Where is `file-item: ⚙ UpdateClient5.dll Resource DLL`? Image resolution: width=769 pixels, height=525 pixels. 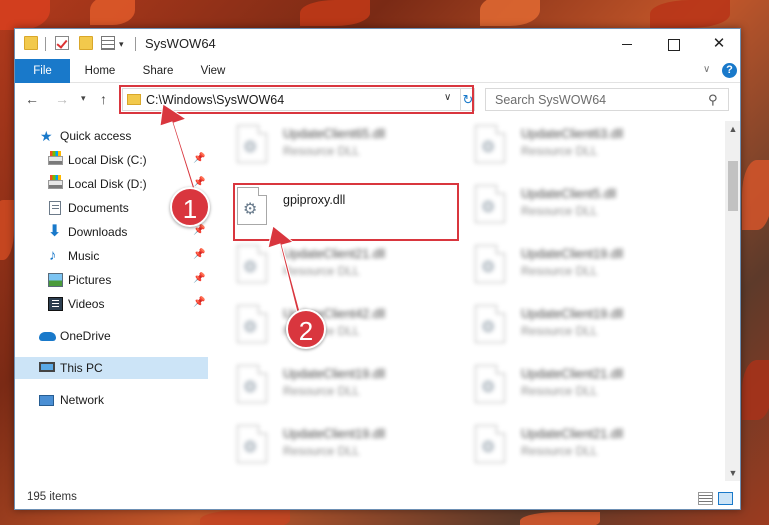 file-item: ⚙ UpdateClient5.dll Resource DLL is located at coordinates (575, 206).